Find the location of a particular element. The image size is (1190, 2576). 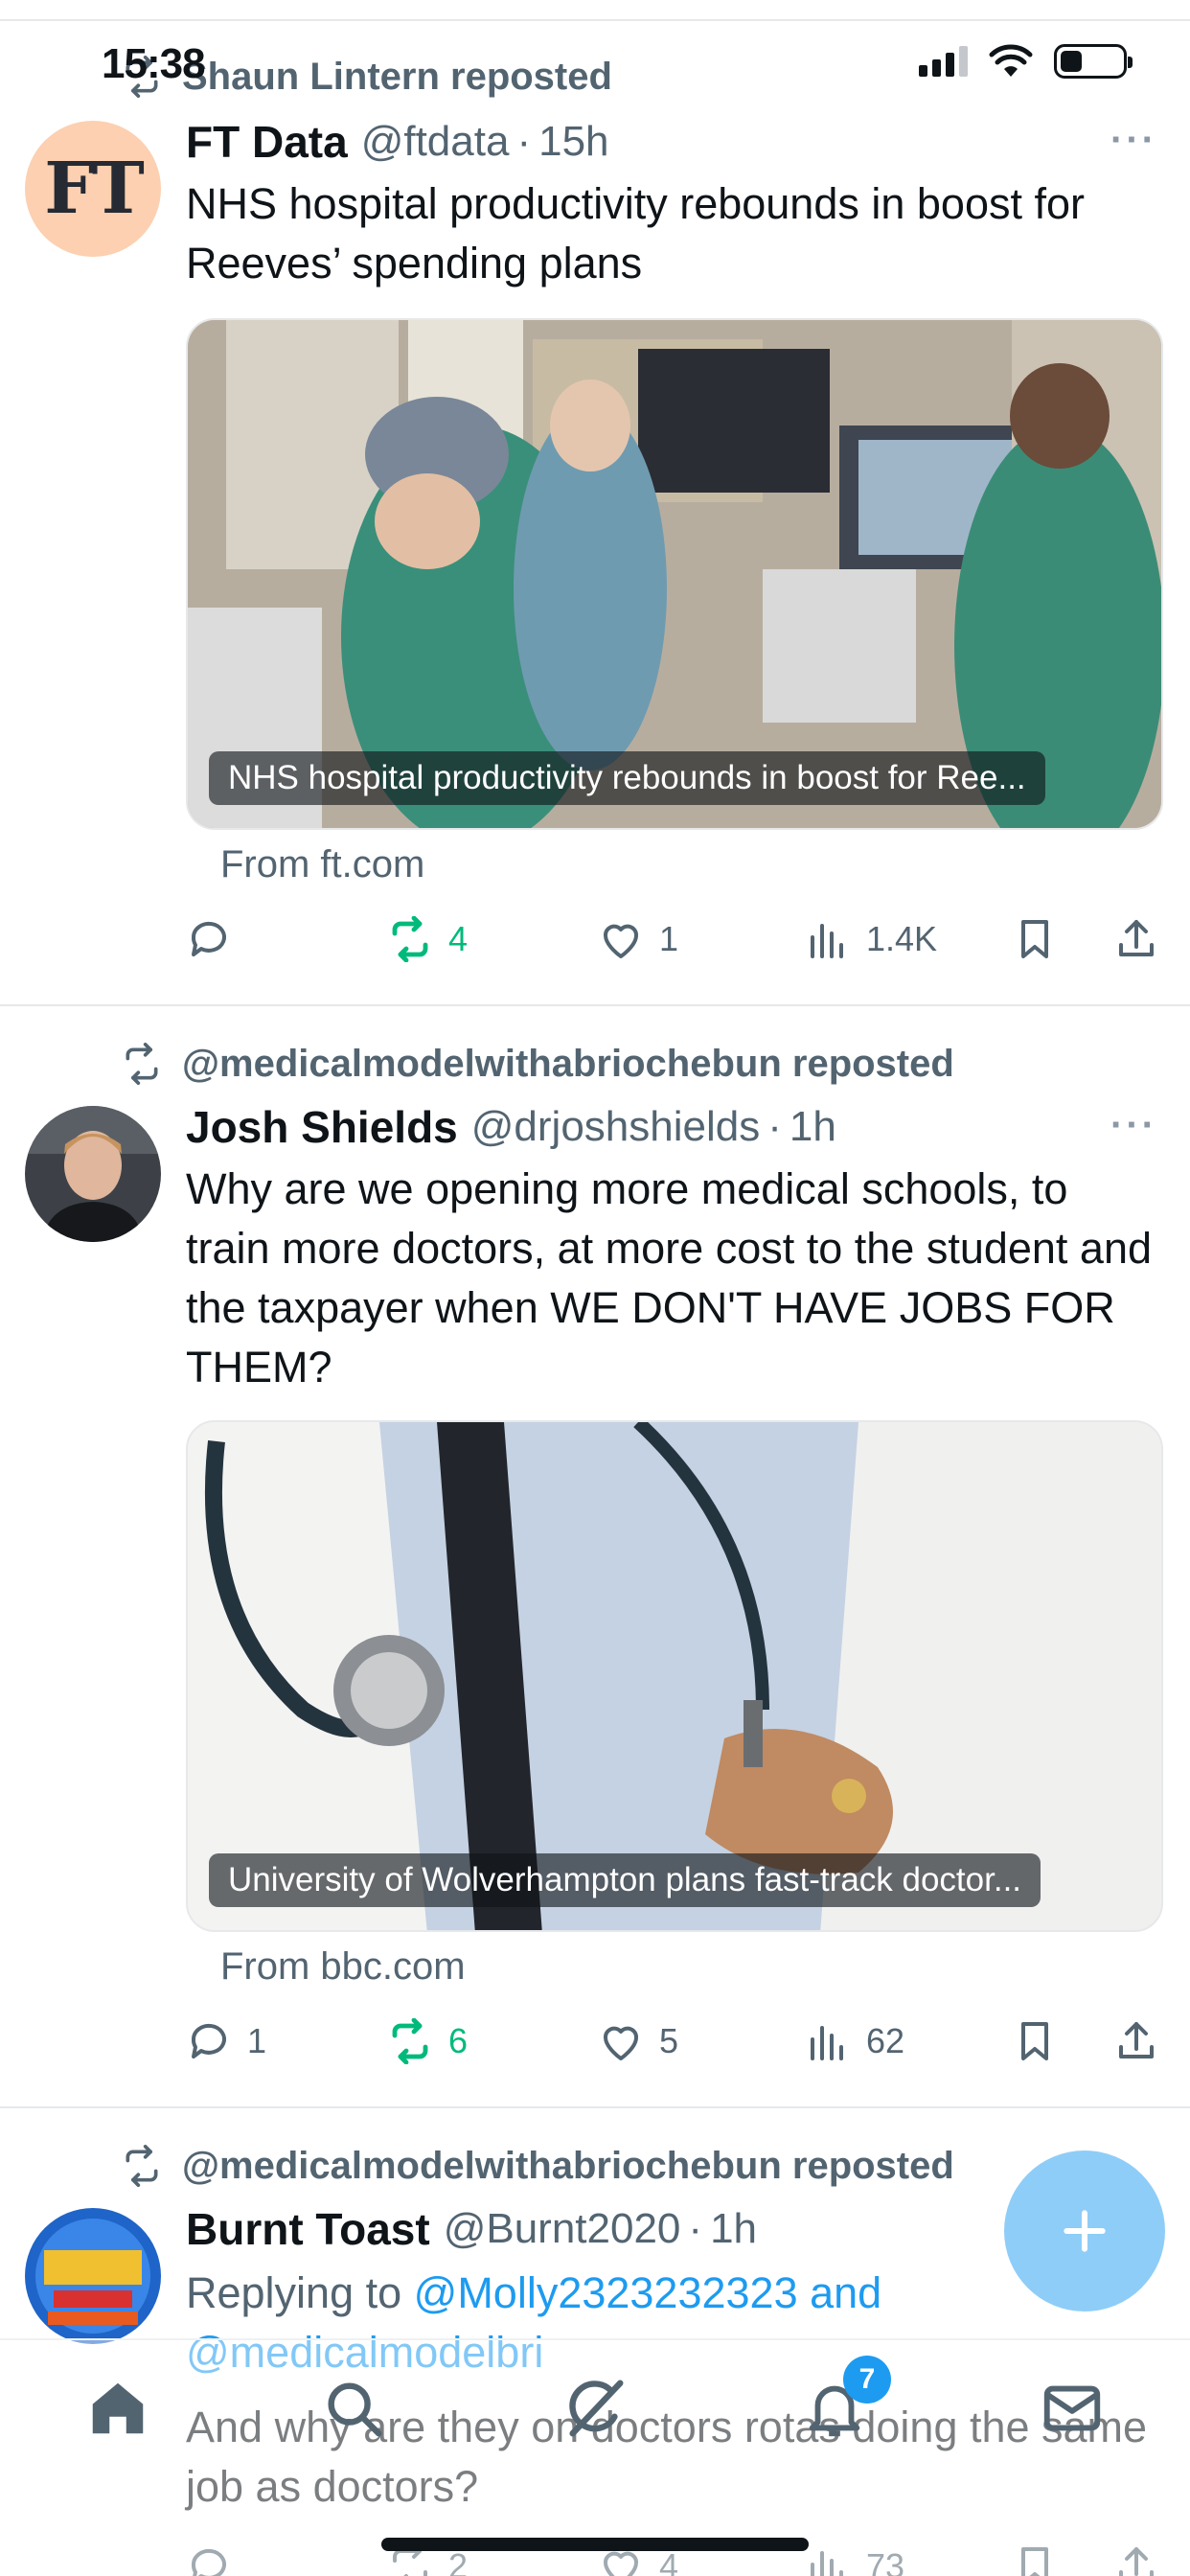

avatar-logo: FT is located at coordinates (95, 189).